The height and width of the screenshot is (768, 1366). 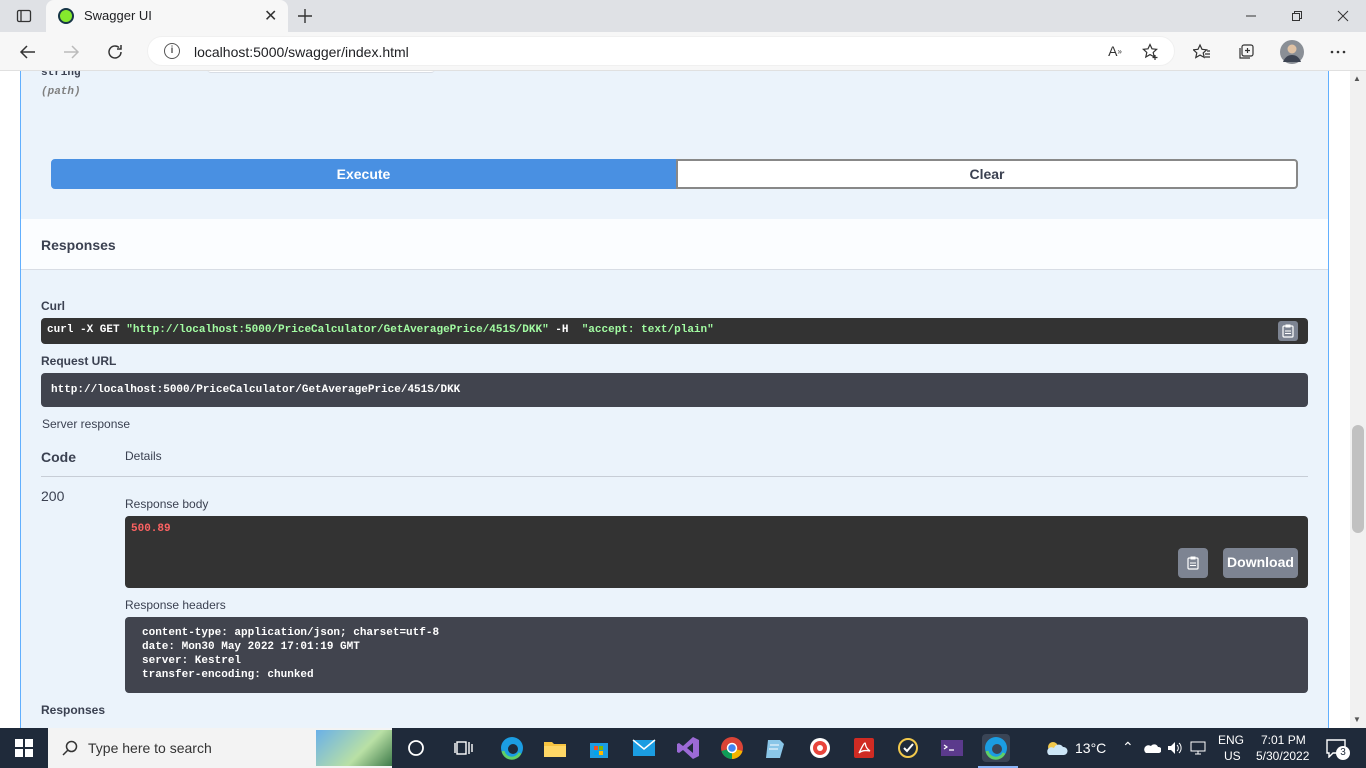 I want to click on responses-header: Responses, so click(x=674, y=244).